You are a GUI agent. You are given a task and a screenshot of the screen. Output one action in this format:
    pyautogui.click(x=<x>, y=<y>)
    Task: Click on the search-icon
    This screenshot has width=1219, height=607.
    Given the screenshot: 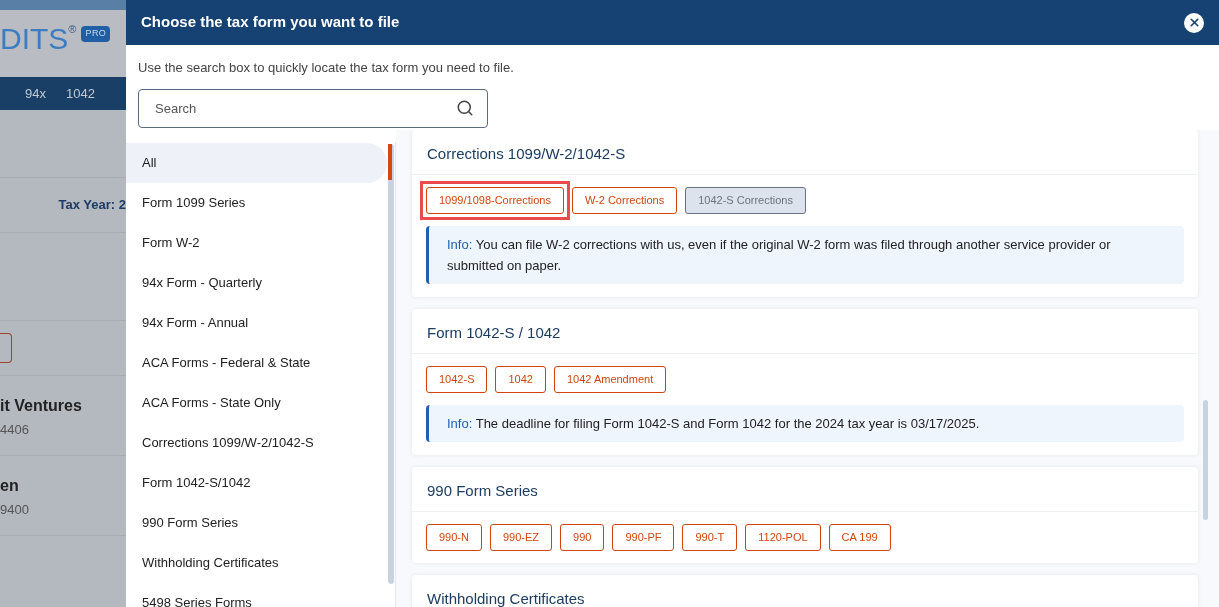 What is the action you would take?
    pyautogui.click(x=465, y=107)
    